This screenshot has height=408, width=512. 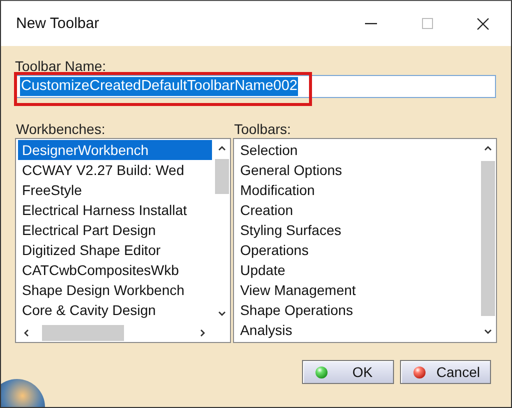 I want to click on list-item: Analysis, so click(x=357, y=330).